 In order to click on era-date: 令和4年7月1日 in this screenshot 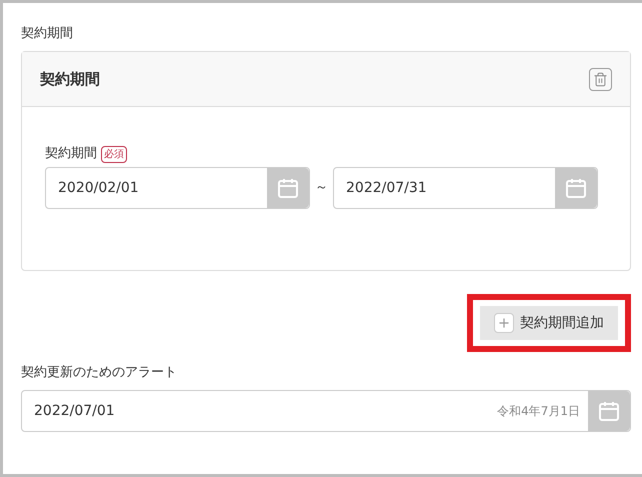, I will do `click(539, 411)`.